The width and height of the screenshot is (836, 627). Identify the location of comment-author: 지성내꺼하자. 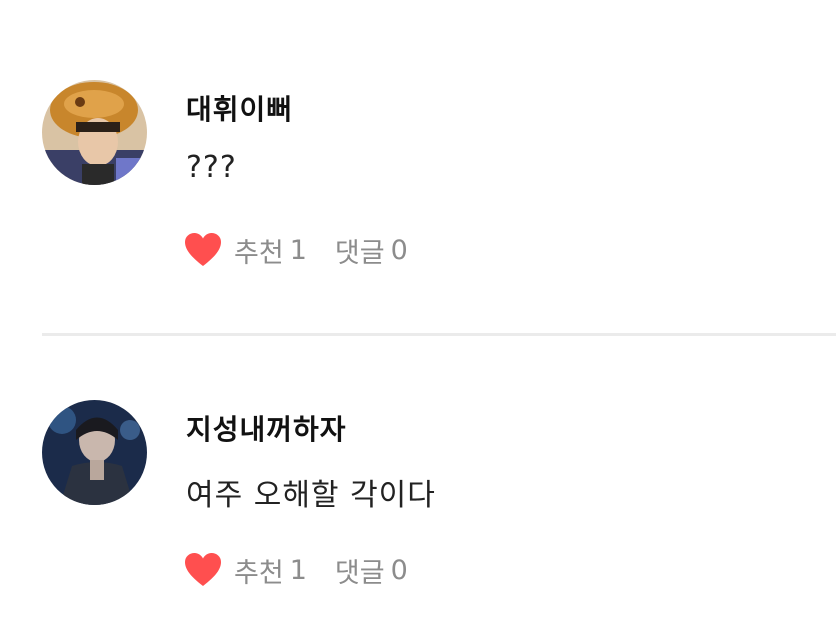
(266, 428).